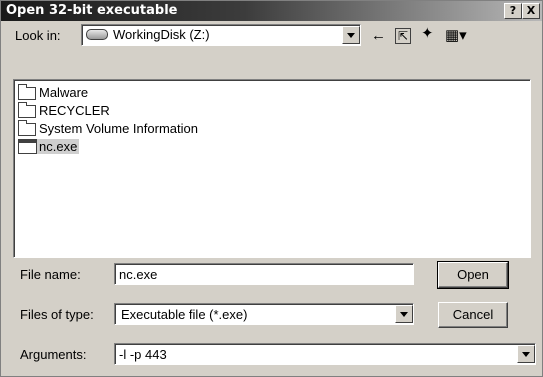  I want to click on file-name-label: File name:, so click(50, 274).